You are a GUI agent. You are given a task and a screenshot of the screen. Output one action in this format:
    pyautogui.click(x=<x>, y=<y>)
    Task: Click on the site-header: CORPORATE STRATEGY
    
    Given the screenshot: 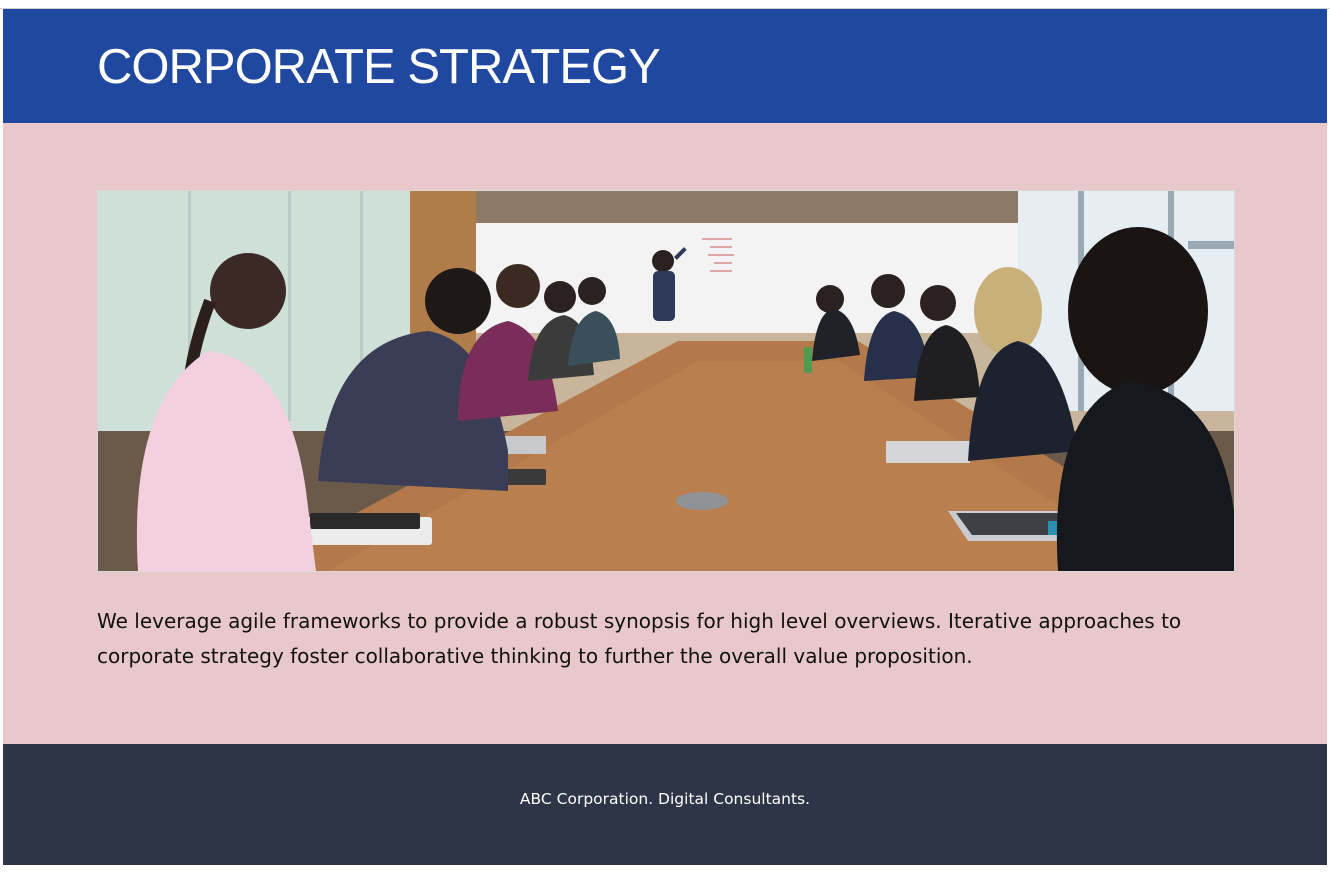 What is the action you would take?
    pyautogui.click(x=665, y=66)
    